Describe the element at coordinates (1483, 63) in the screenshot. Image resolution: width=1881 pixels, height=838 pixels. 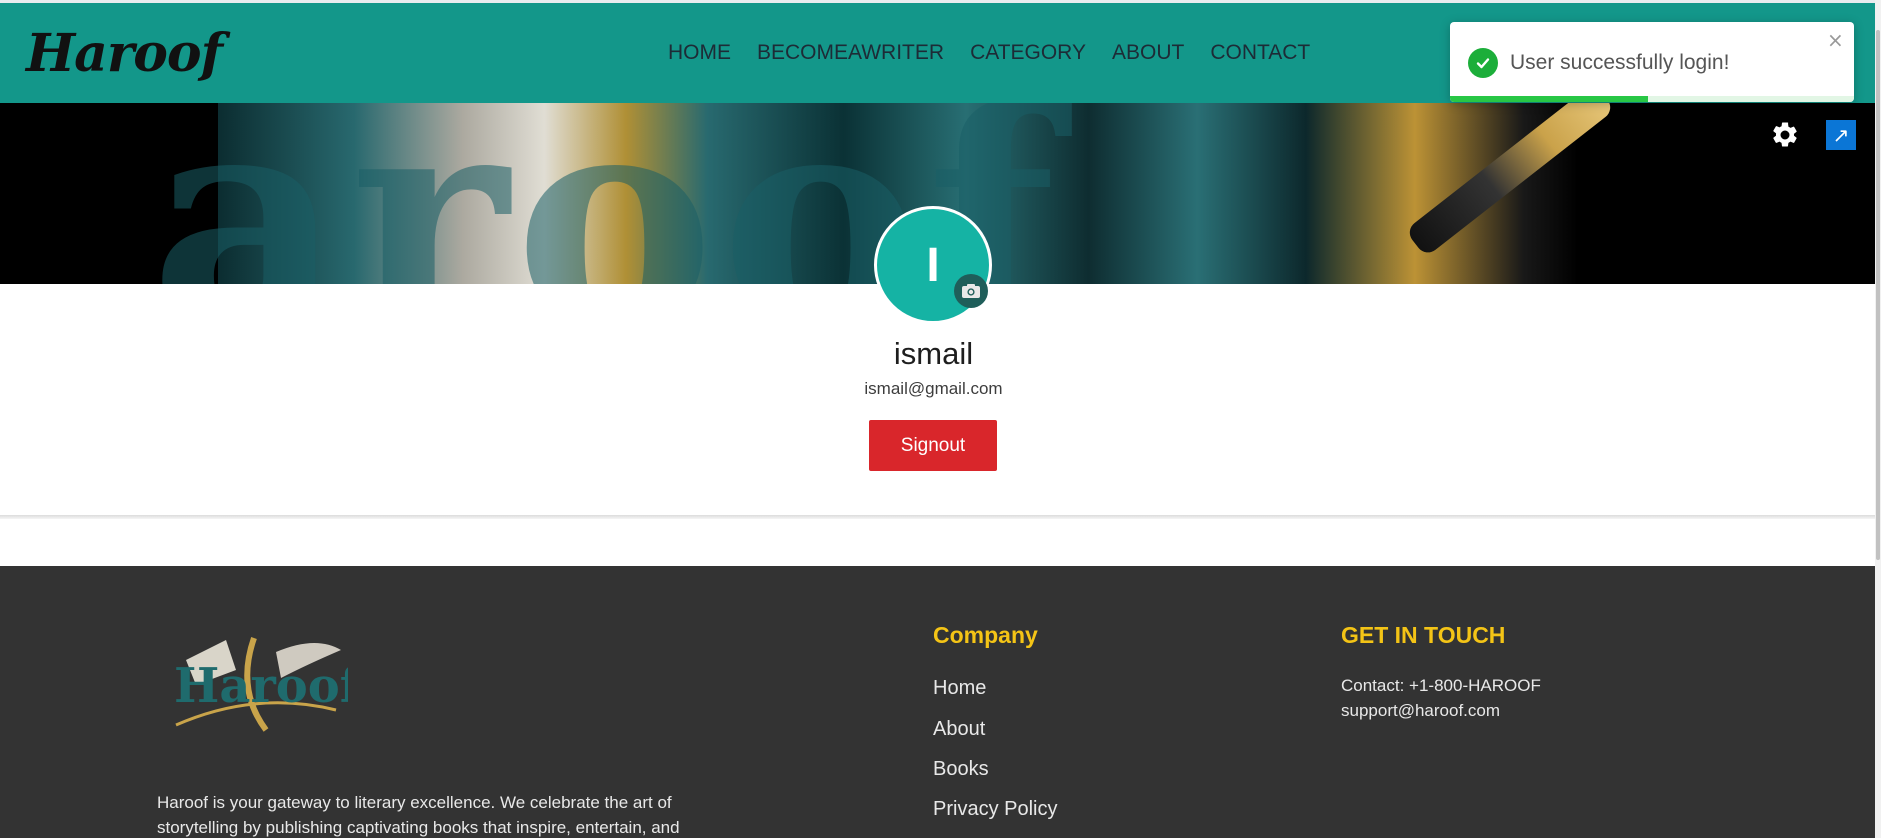
I see `check-circle-icon` at that location.